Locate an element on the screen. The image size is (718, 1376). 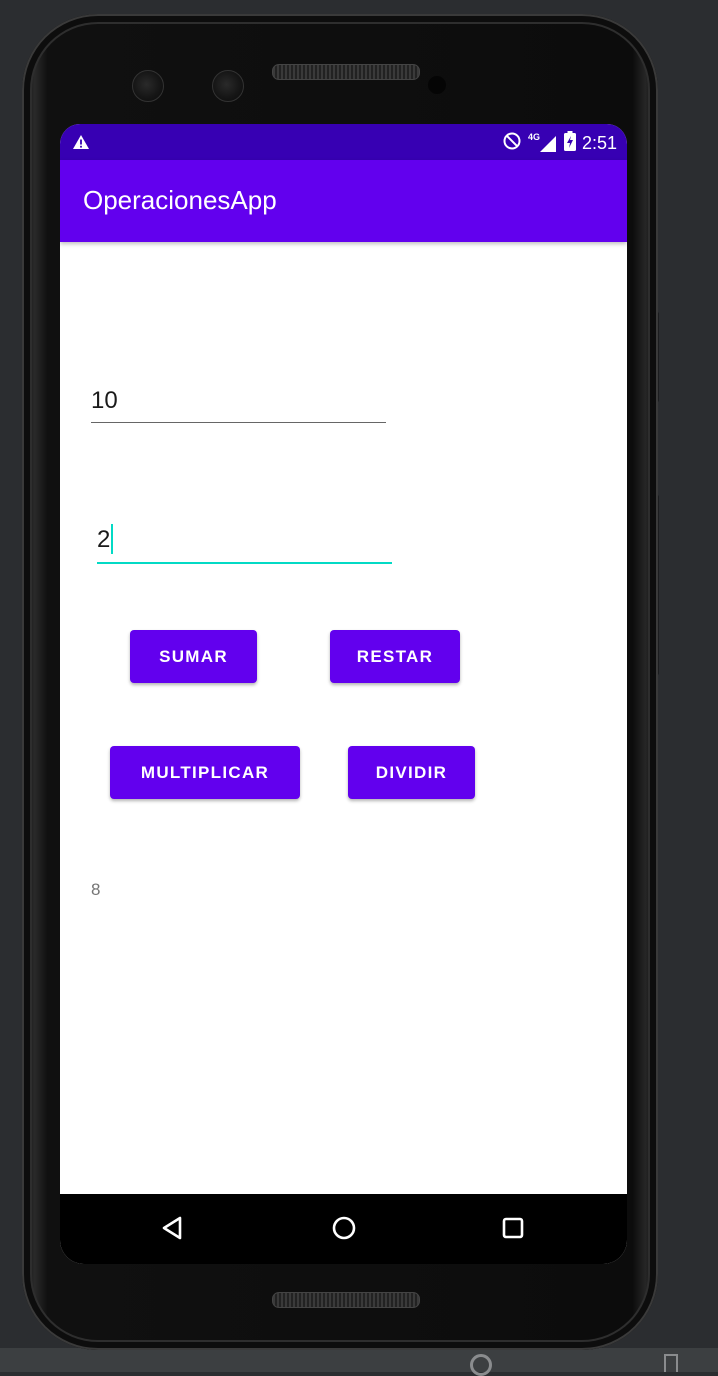
status-bar: 4G 2:51 is located at coordinates (343, 142).